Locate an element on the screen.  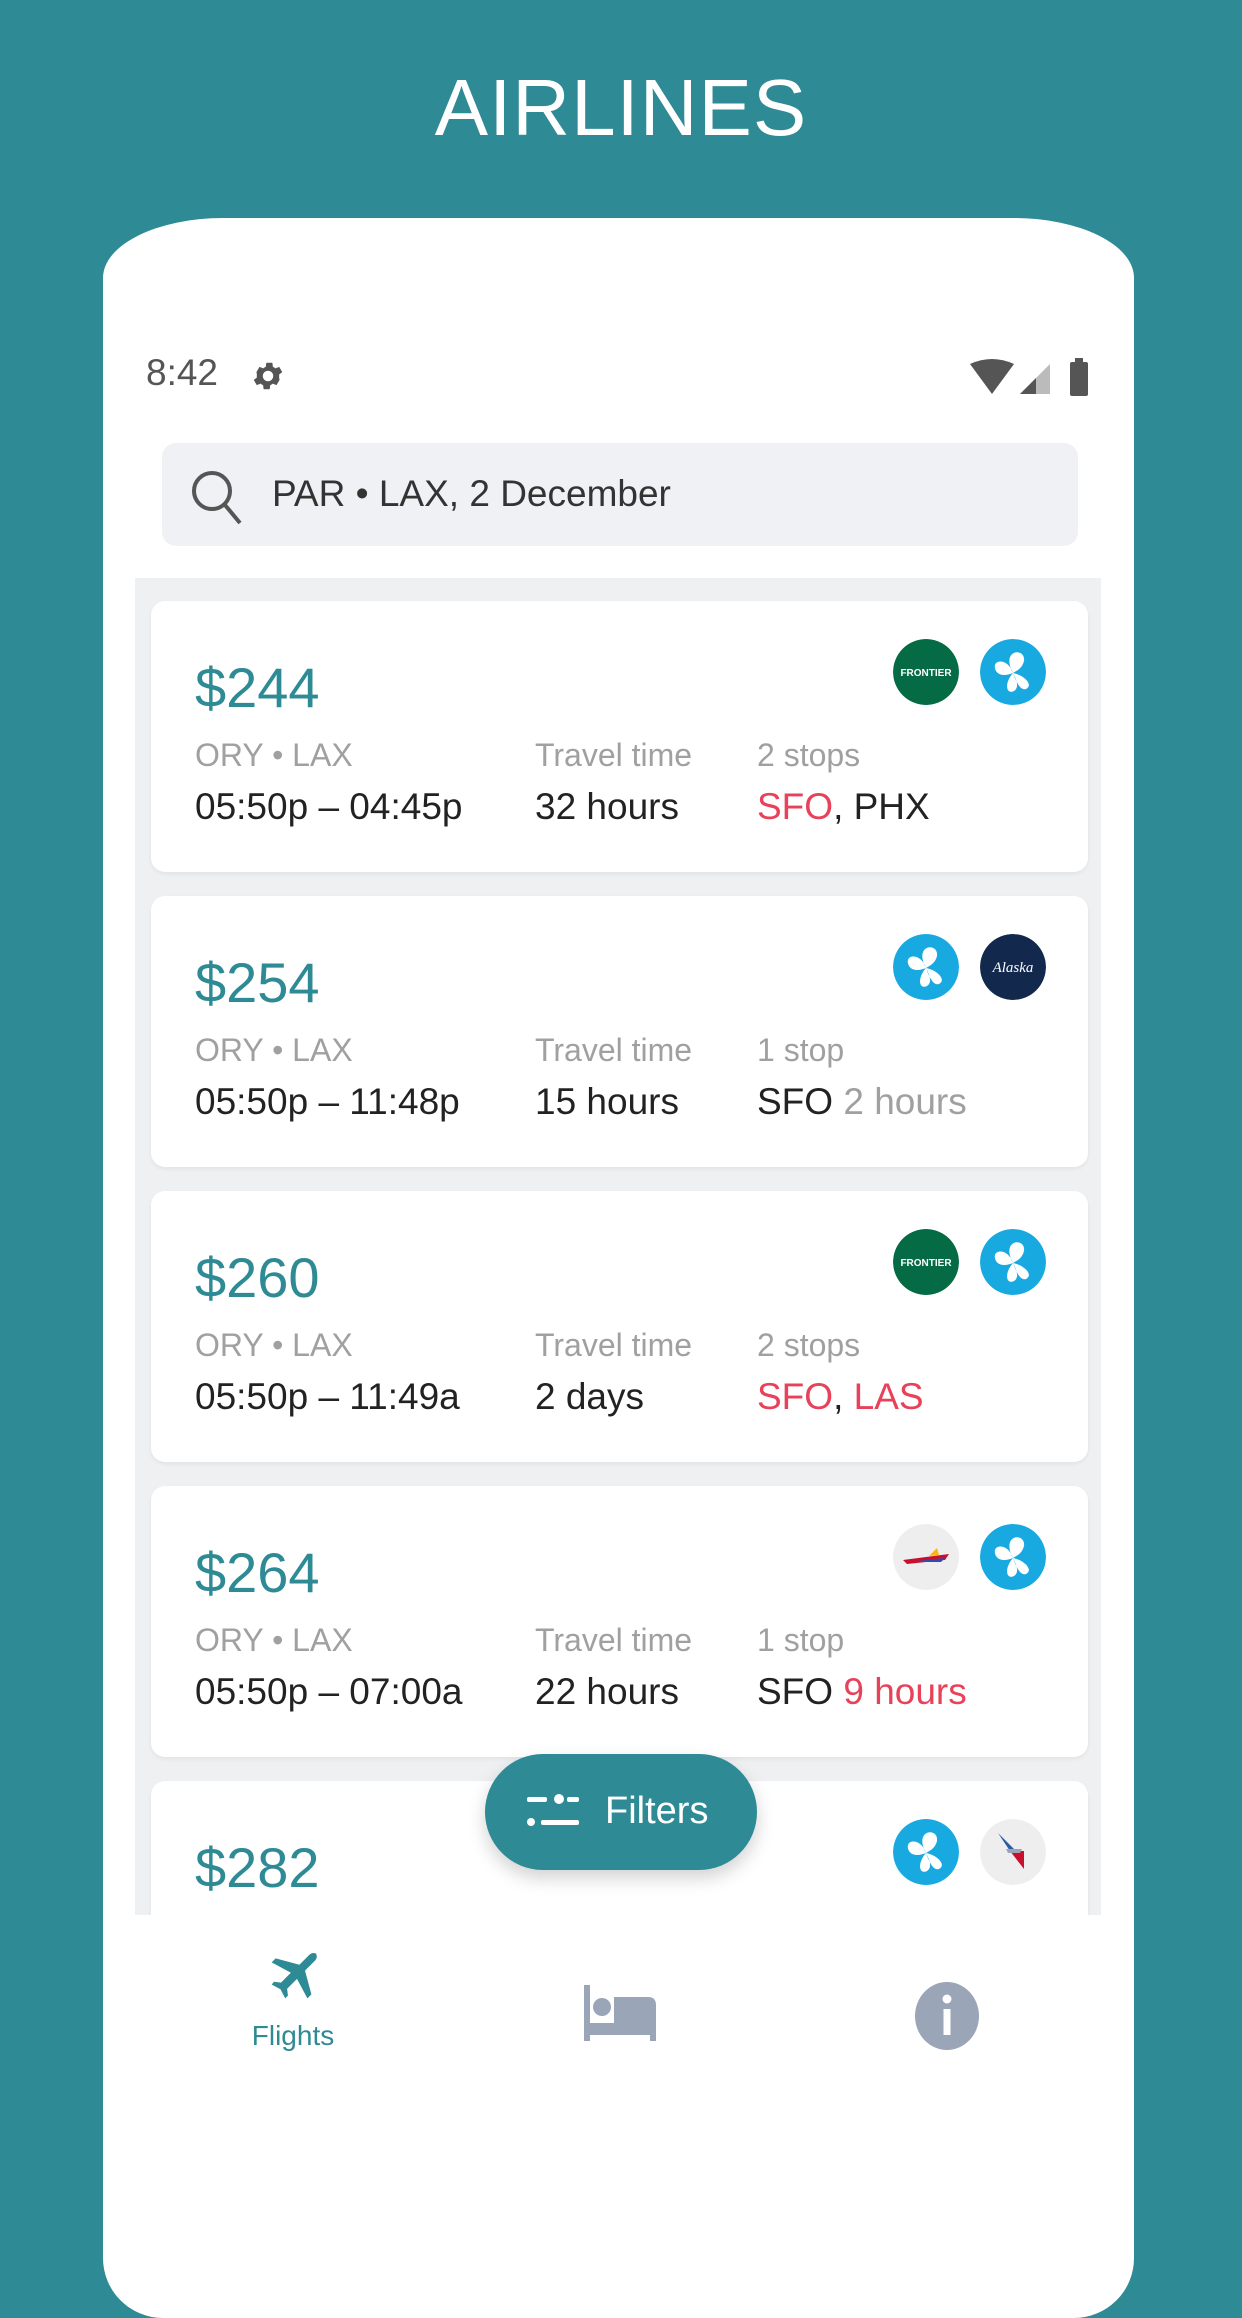
stop-segment: , PHX is located at coordinates (881, 806).